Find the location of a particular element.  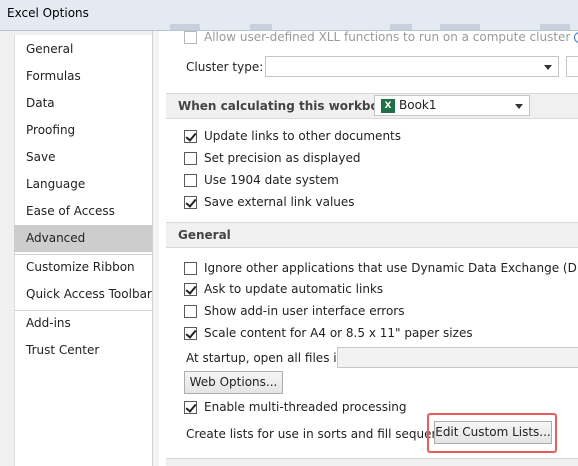

cluster-type-label: Cluster type: is located at coordinates (225, 67).